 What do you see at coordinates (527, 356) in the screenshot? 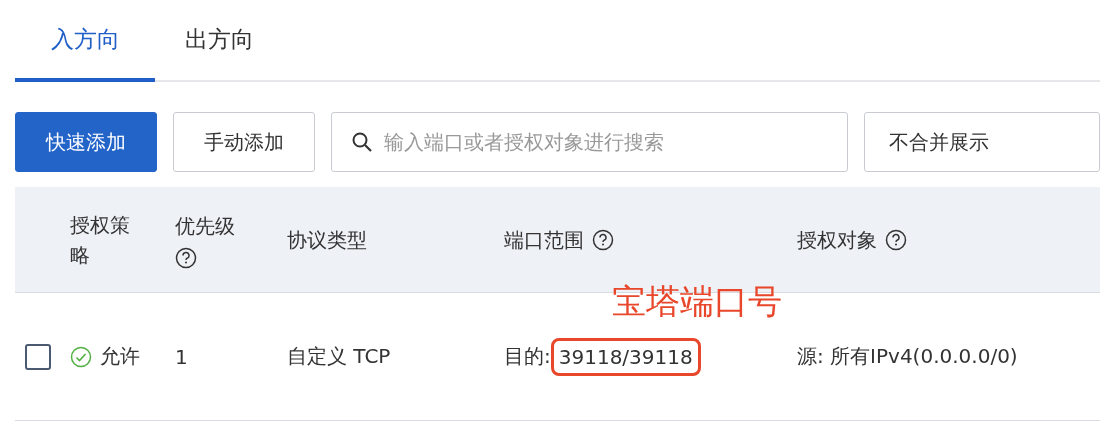
I see `port-label: 目的:` at bounding box center [527, 356].